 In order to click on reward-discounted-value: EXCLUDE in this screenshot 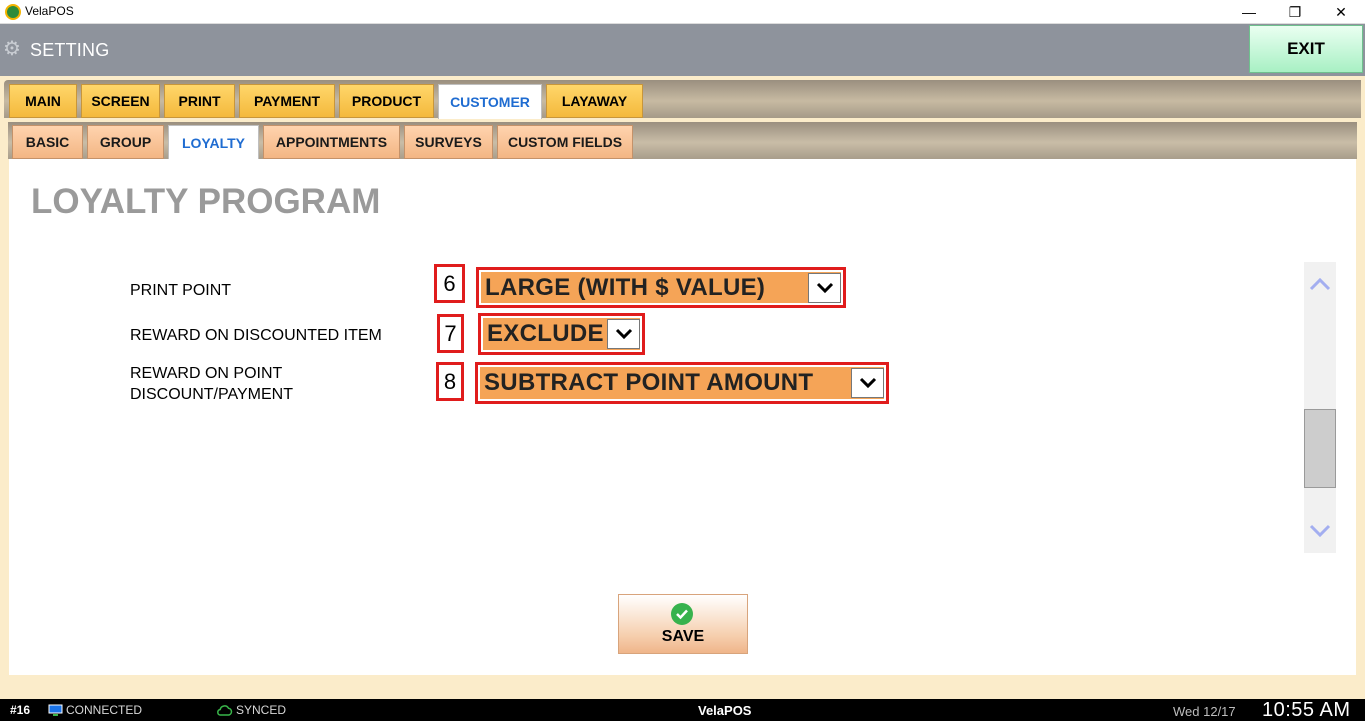, I will do `click(545, 333)`.